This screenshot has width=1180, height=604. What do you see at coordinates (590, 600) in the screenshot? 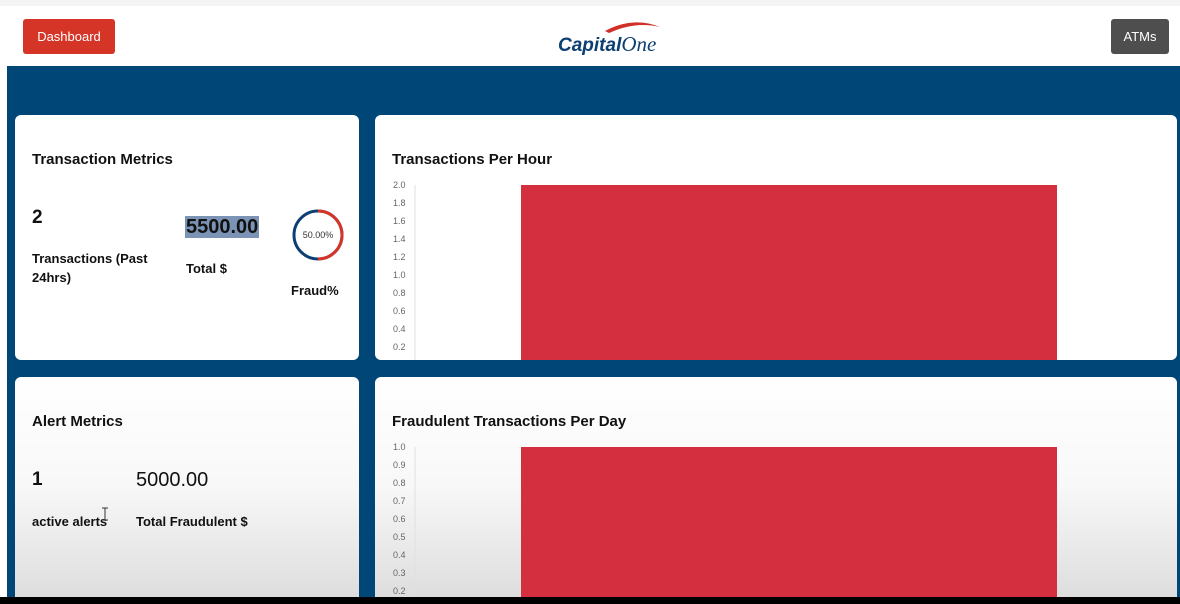
I see `bottom-edge` at bounding box center [590, 600].